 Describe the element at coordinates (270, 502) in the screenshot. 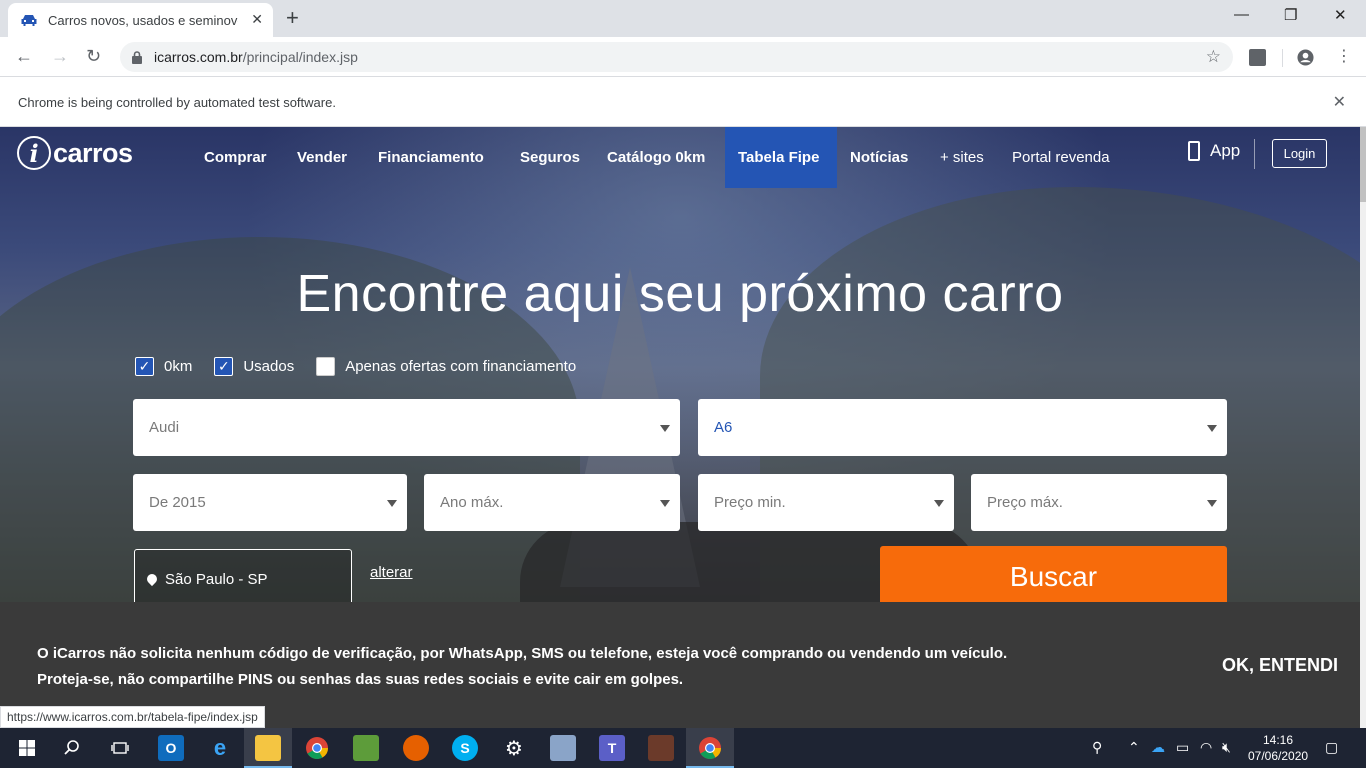

I see `year-min-select: De 2015` at that location.